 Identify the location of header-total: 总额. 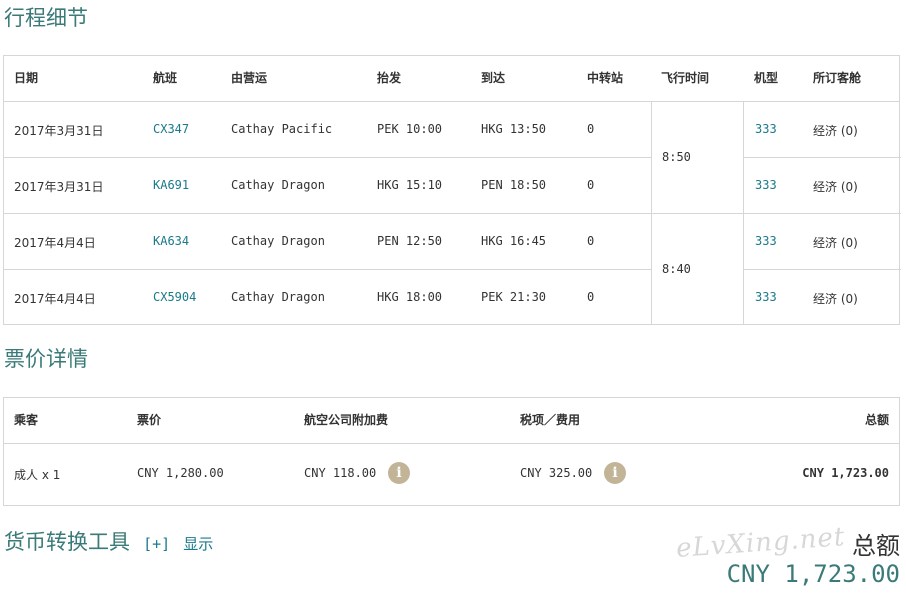
(876, 420).